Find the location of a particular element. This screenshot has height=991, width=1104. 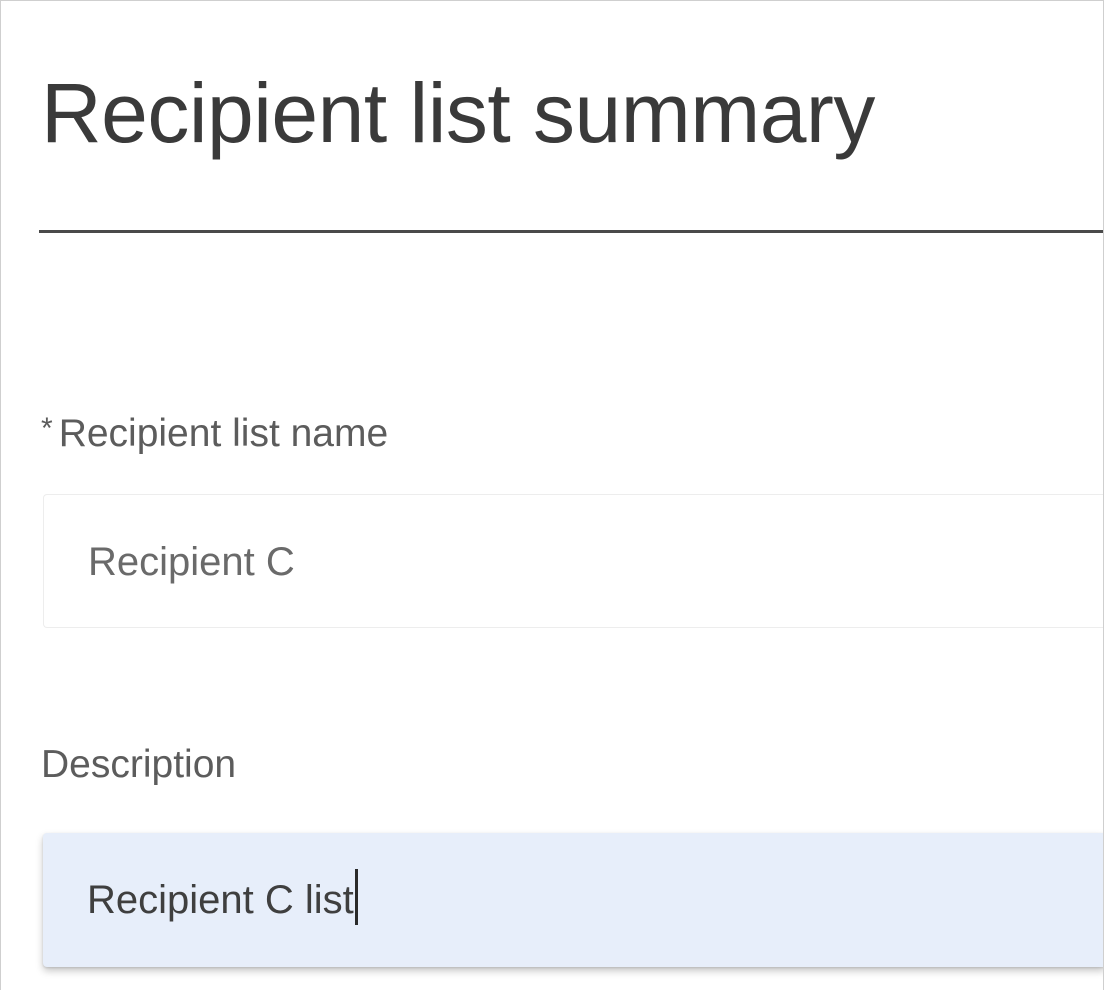

description-input: Recipient C list is located at coordinates (573, 900).